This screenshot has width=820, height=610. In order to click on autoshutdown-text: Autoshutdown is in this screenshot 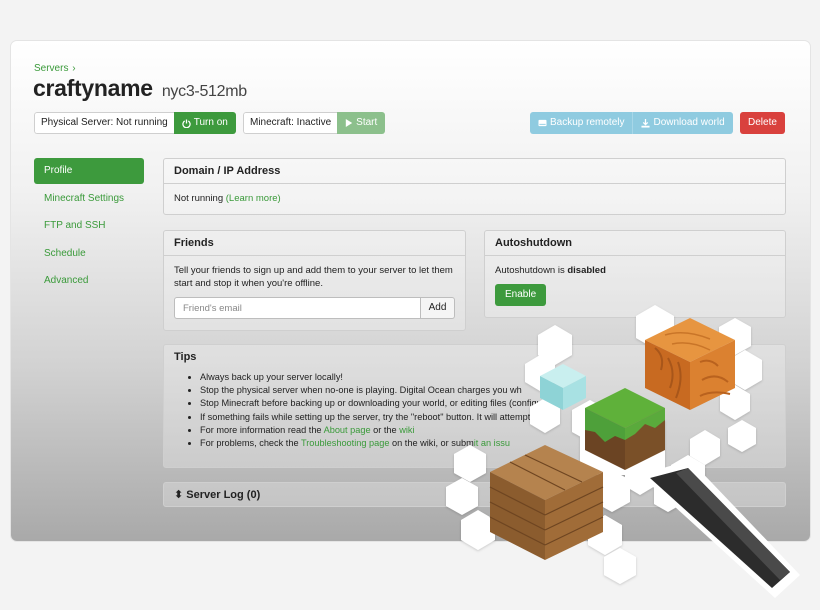, I will do `click(531, 270)`.